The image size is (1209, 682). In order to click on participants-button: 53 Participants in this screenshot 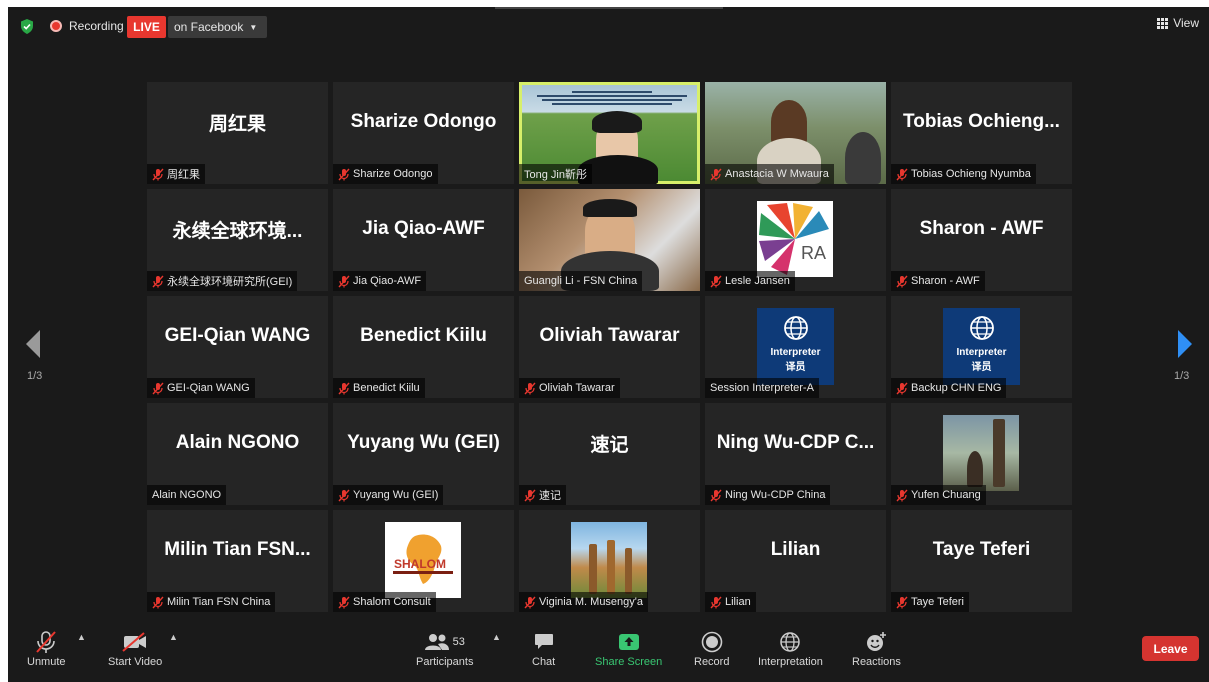, I will do `click(444, 648)`.